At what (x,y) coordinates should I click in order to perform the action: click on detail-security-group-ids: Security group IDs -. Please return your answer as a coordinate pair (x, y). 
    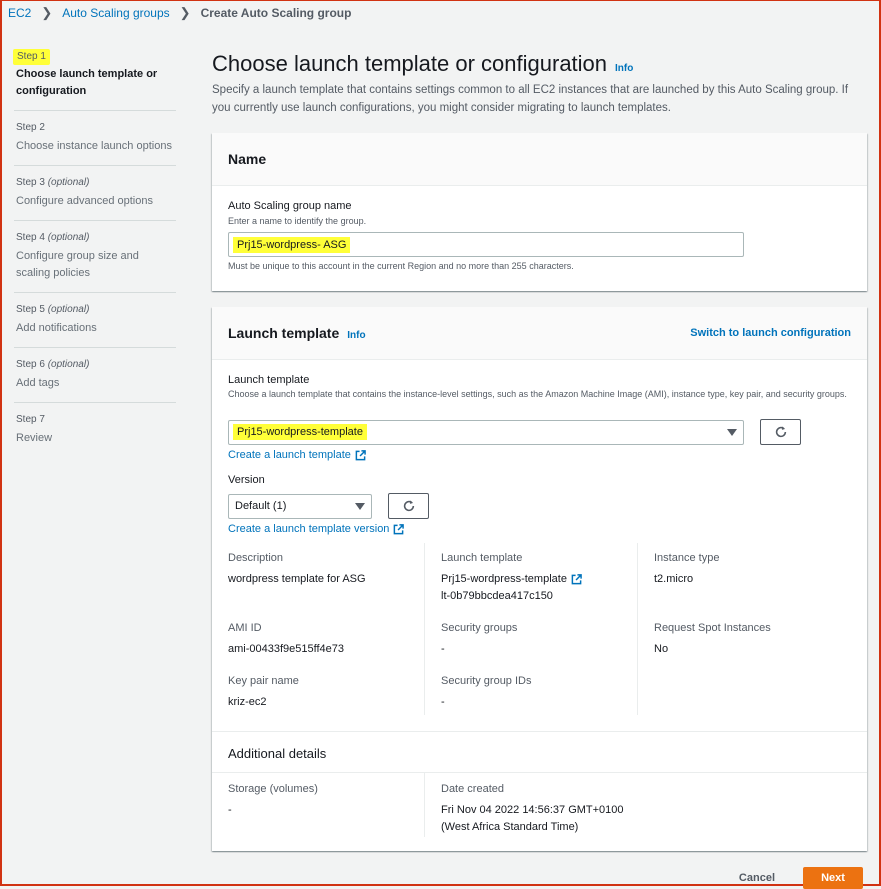
    Looking at the image, I should click on (486, 693).